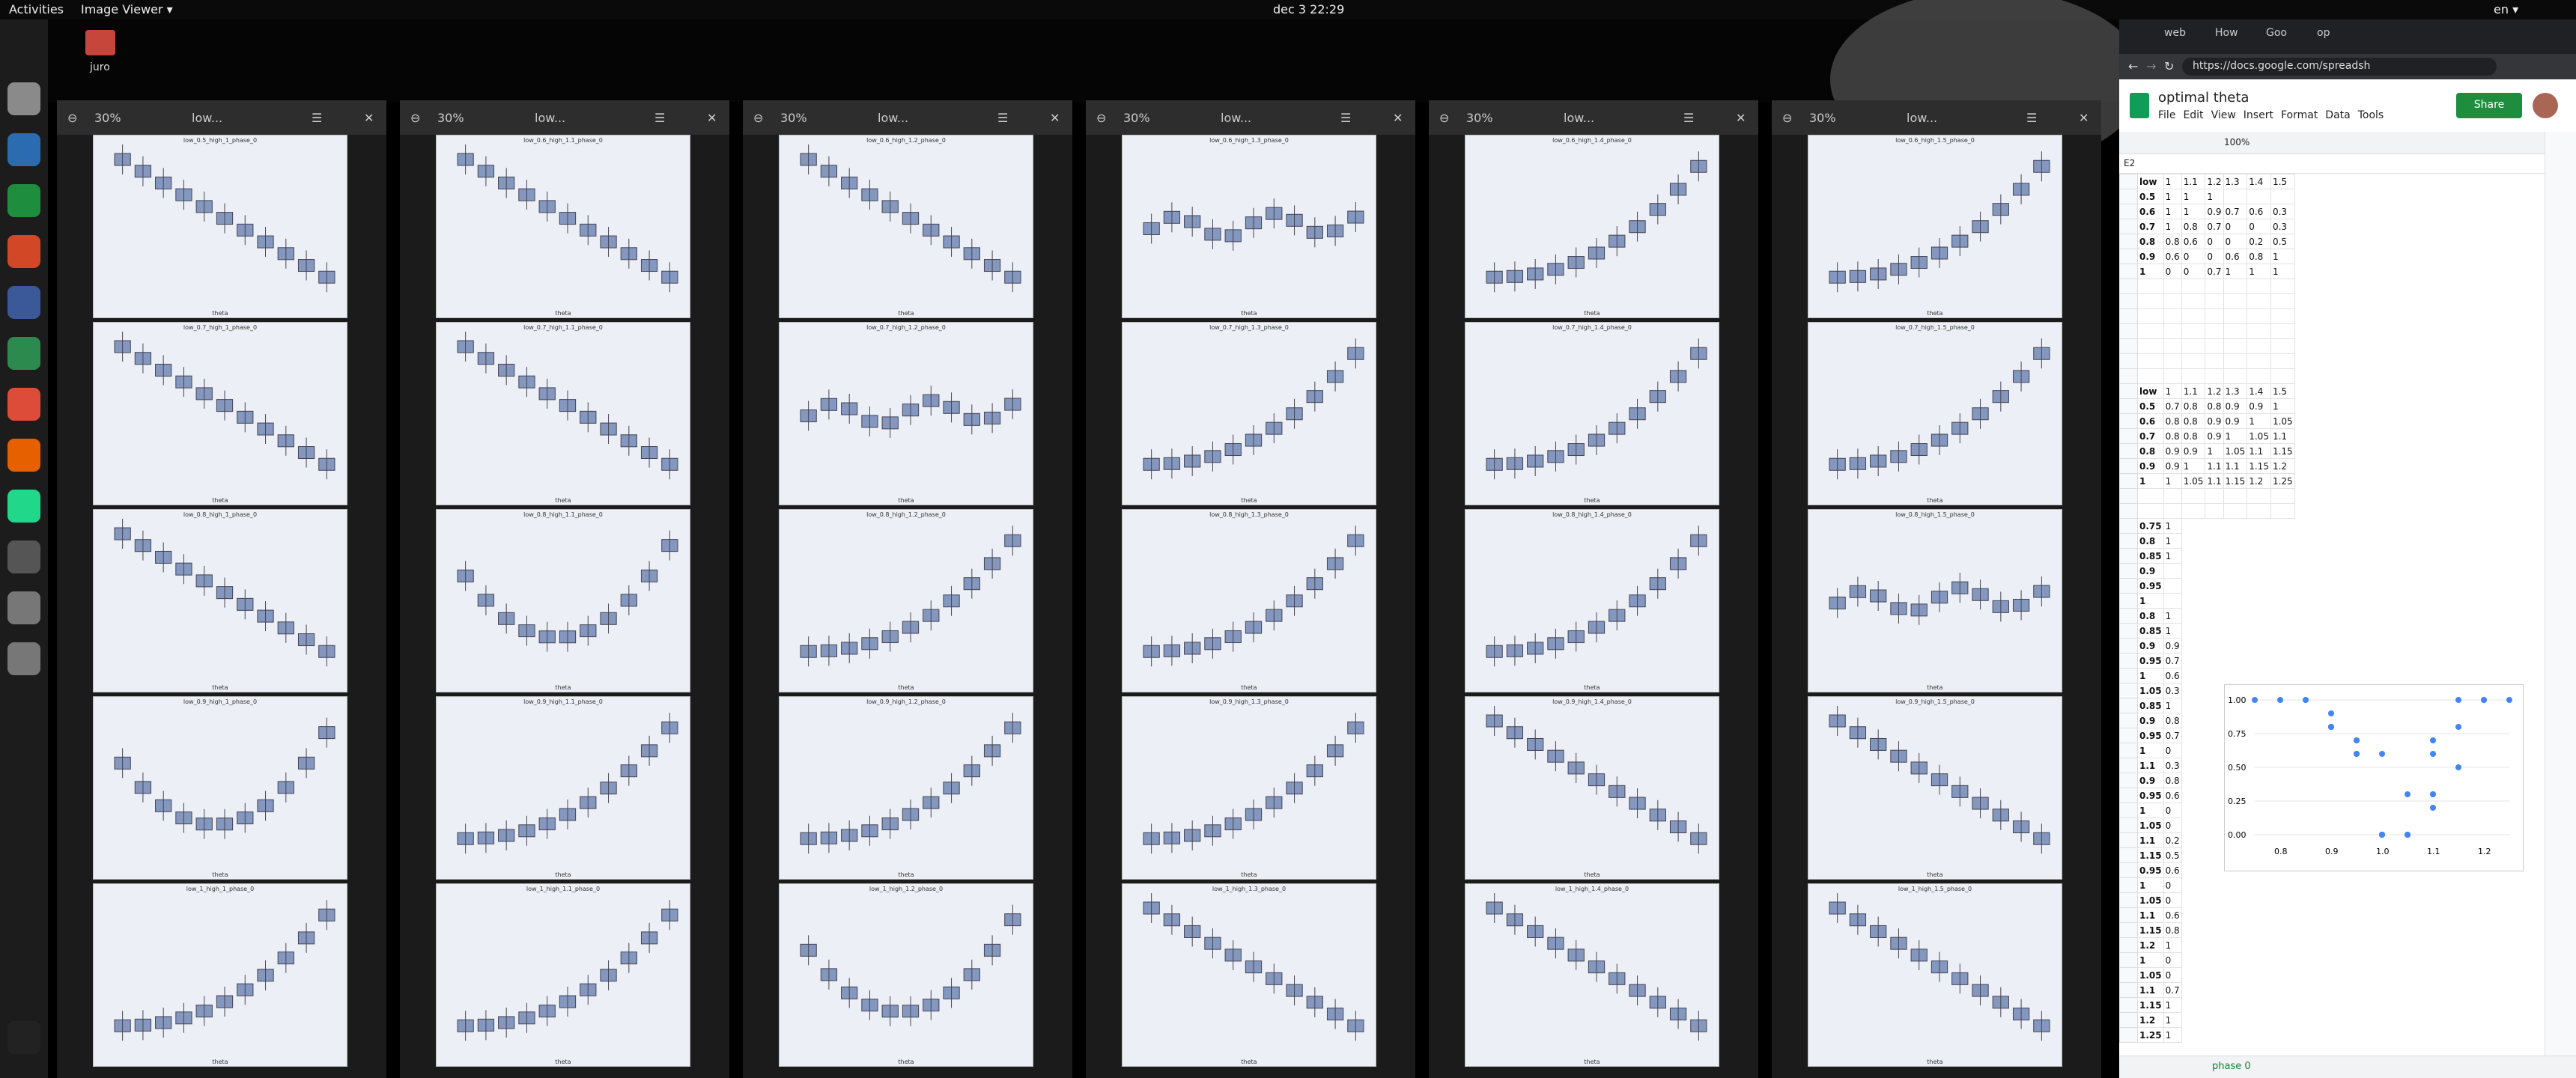 The height and width of the screenshot is (1078, 2576). What do you see at coordinates (2545, 105) in the screenshot?
I see `avatar` at bounding box center [2545, 105].